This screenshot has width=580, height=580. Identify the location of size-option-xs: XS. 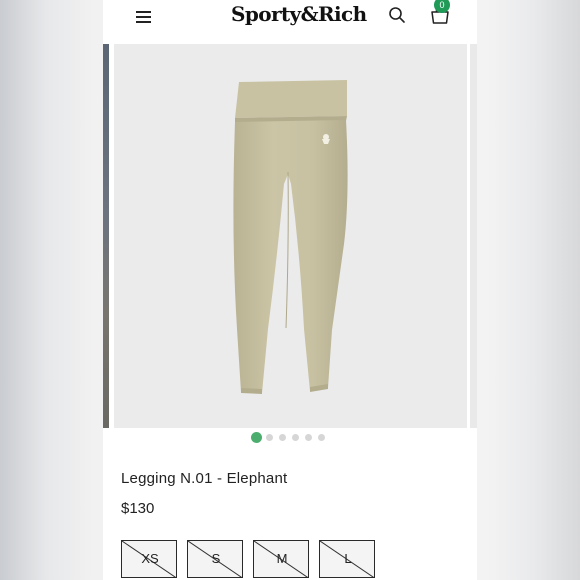
(149, 559).